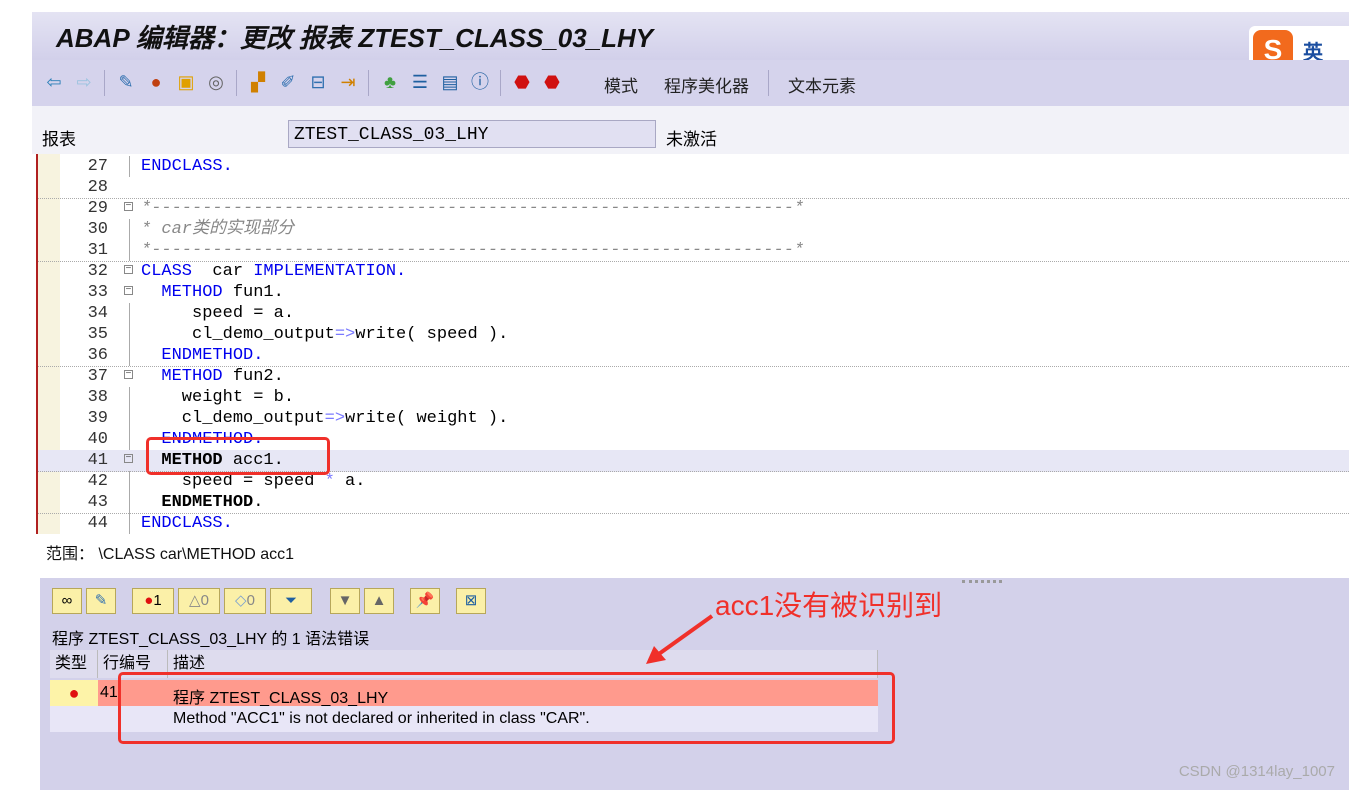  What do you see at coordinates (216, 82) in the screenshot?
I see `check-icon: ◎` at bounding box center [216, 82].